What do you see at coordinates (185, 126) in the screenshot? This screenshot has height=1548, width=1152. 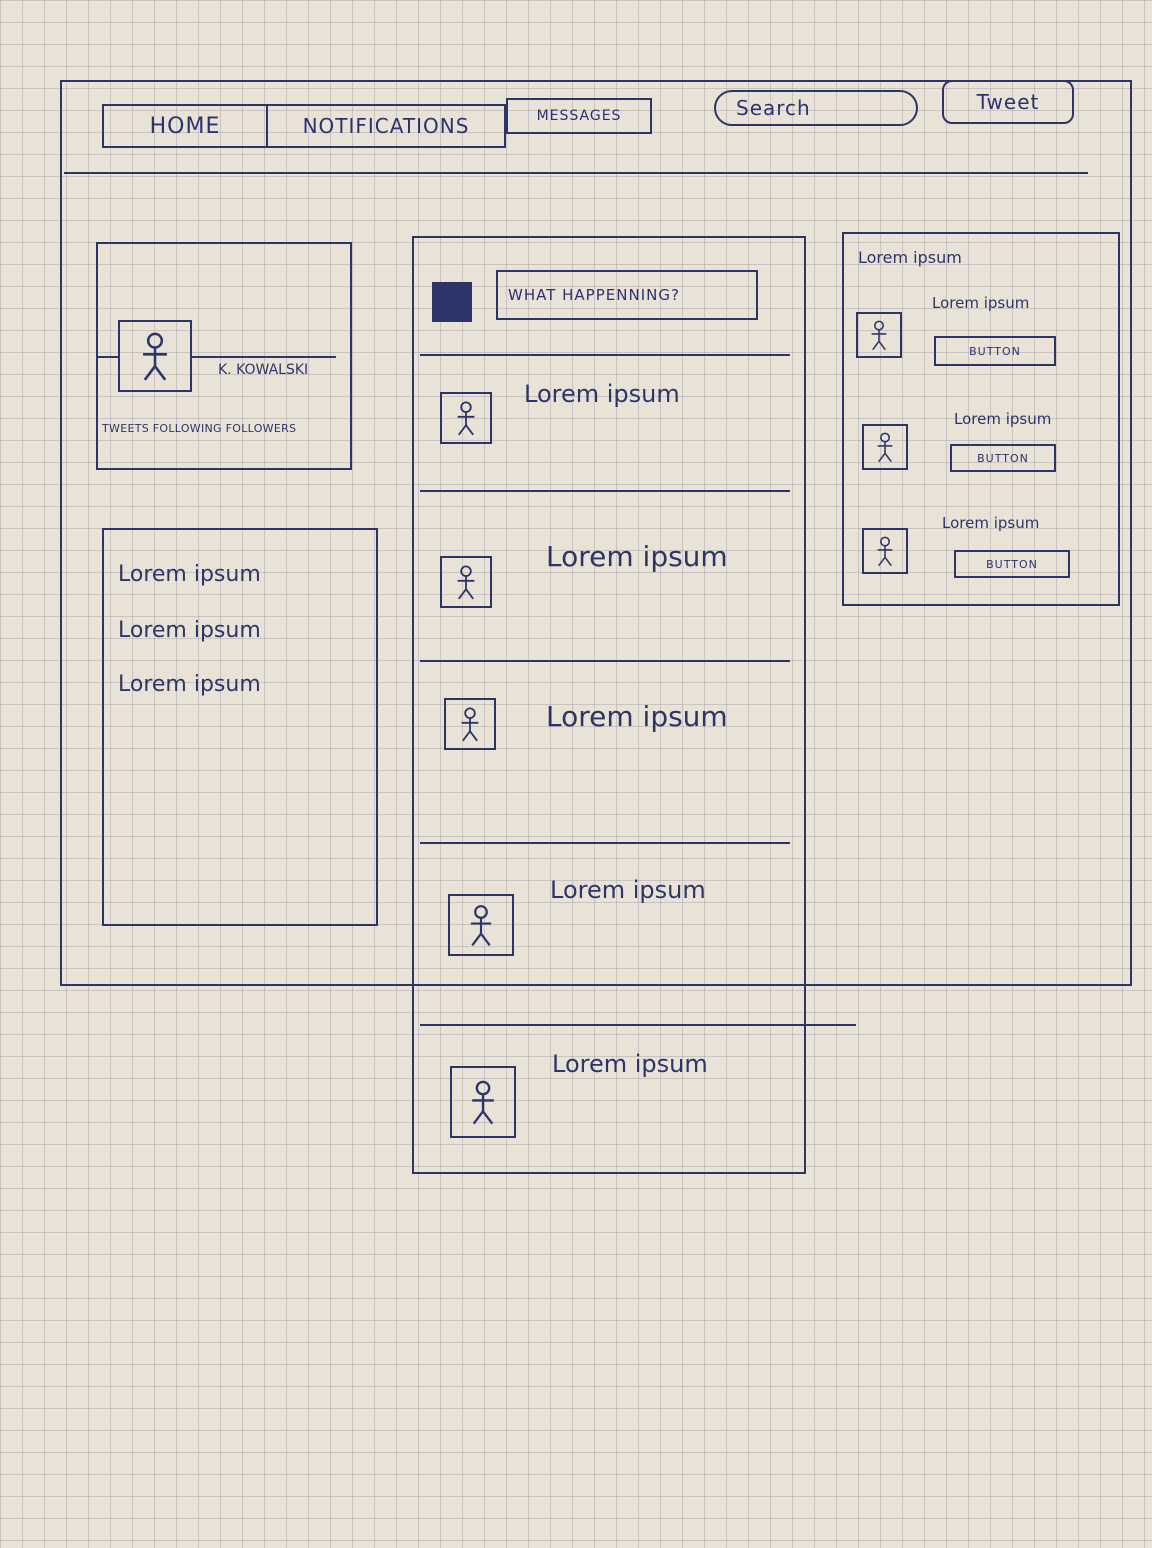 I see `nav-home-tab: HOME` at bounding box center [185, 126].